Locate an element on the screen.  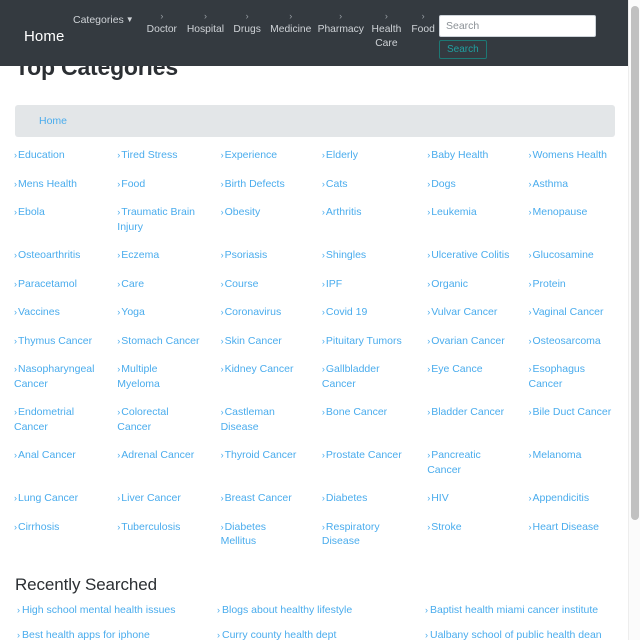
category-link: ›Thymus Cancer is located at coordinates (53, 341).